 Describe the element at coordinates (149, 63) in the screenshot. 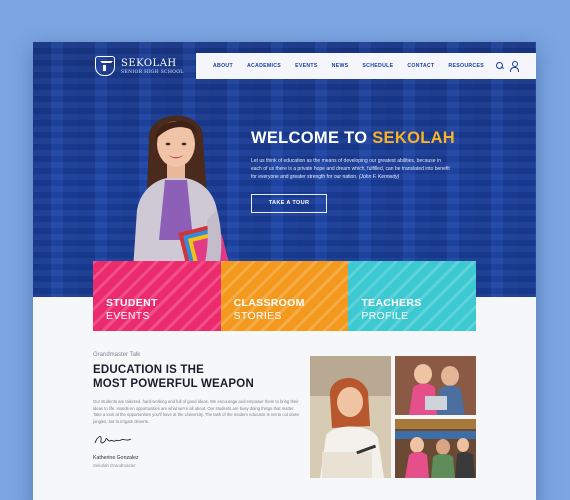

I see `brand-name: SEKOLAH` at that location.